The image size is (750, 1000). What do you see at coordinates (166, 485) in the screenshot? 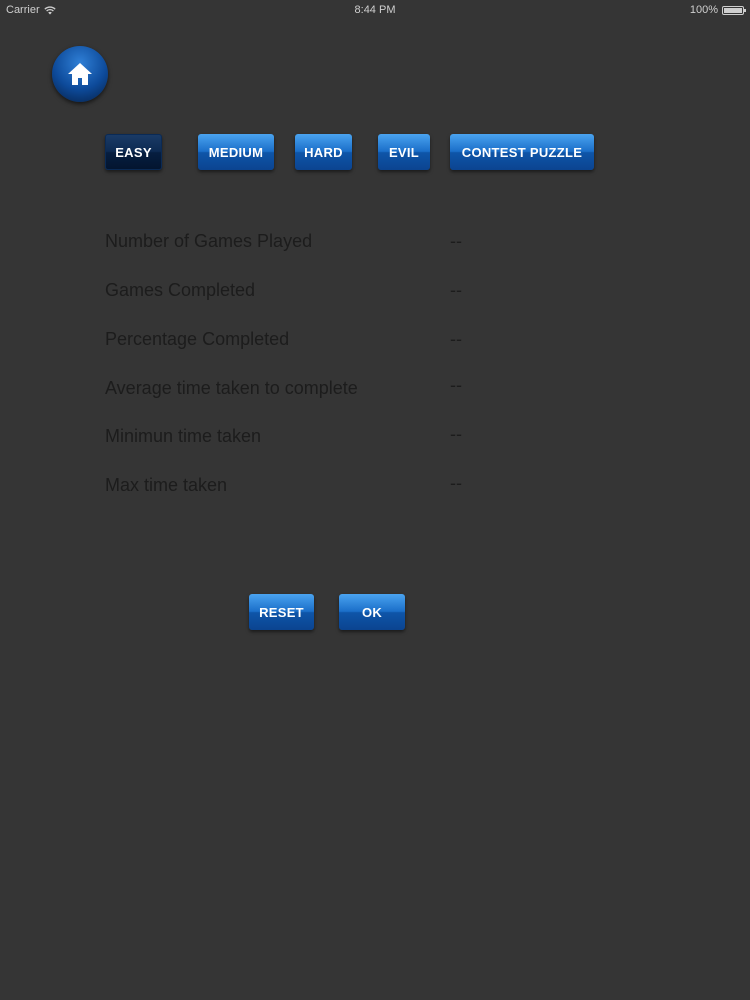
I see `stat-label-max-time: Max time taken` at bounding box center [166, 485].